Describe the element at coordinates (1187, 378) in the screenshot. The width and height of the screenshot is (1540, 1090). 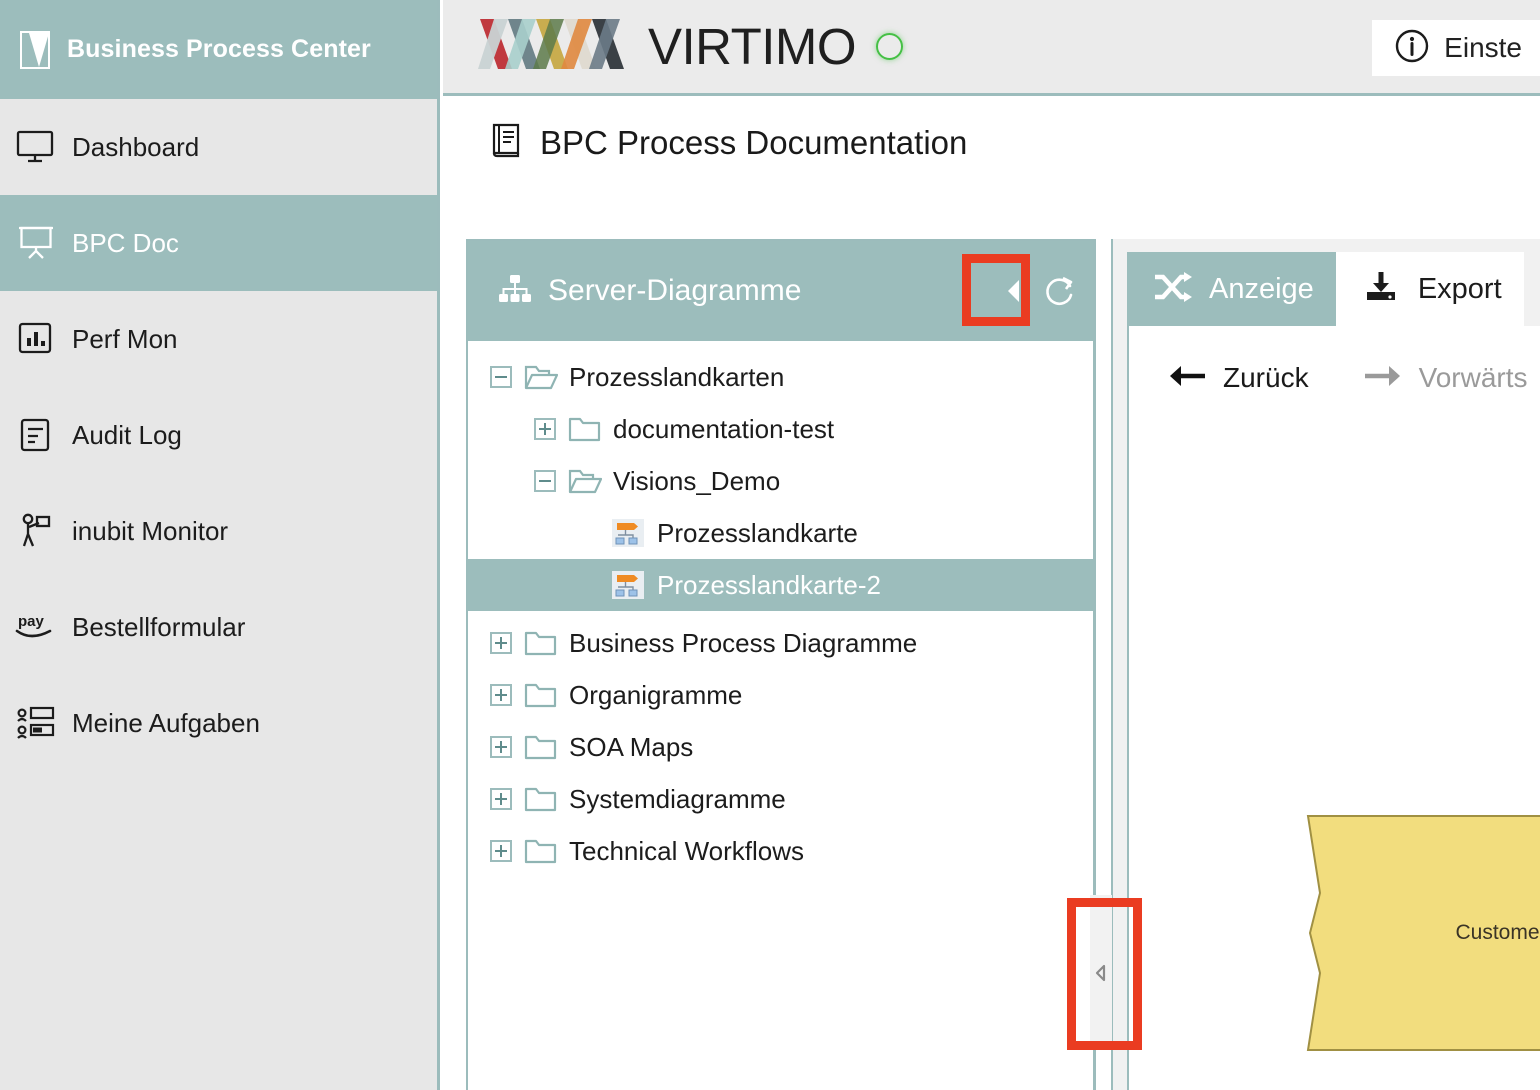
I see `arrow-left-icon` at that location.